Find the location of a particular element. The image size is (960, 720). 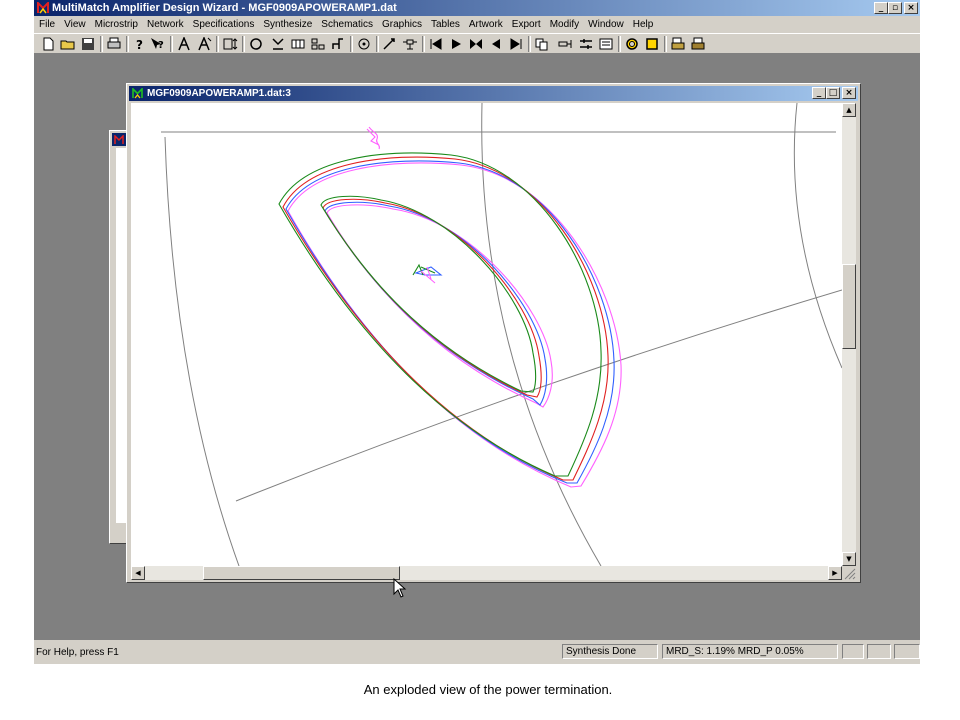

amplifier-a-icon is located at coordinates (184, 44).